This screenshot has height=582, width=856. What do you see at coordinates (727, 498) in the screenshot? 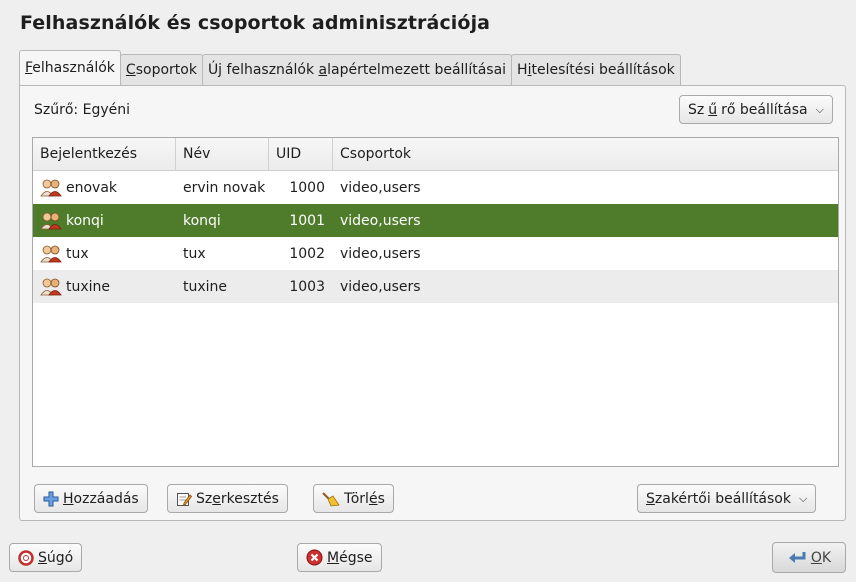
I see `expert-settings-button: Szakértői beállítások ⌵` at bounding box center [727, 498].